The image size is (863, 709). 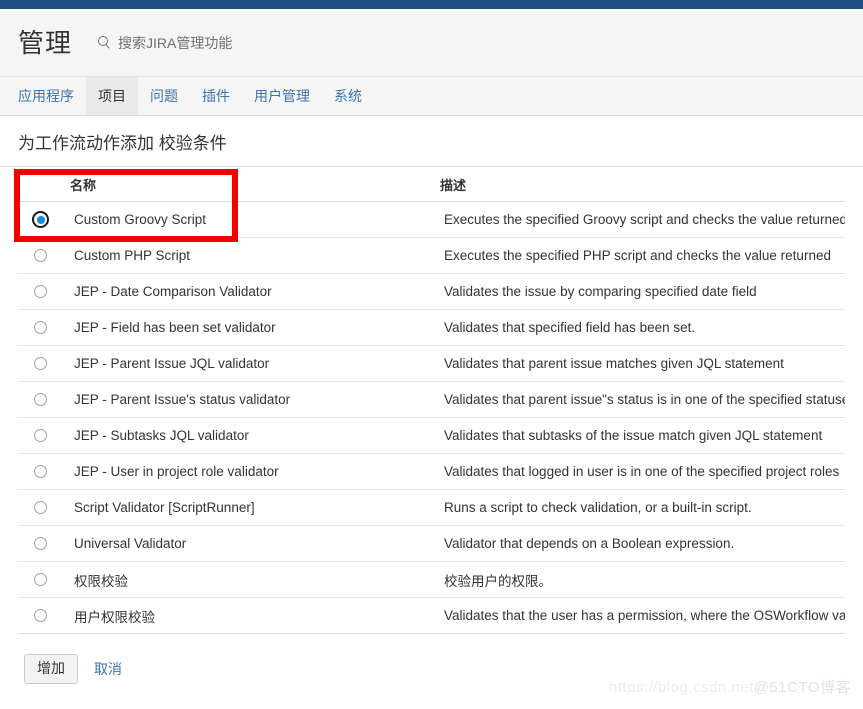 What do you see at coordinates (216, 96) in the screenshot?
I see `tab-addons: 插件` at bounding box center [216, 96].